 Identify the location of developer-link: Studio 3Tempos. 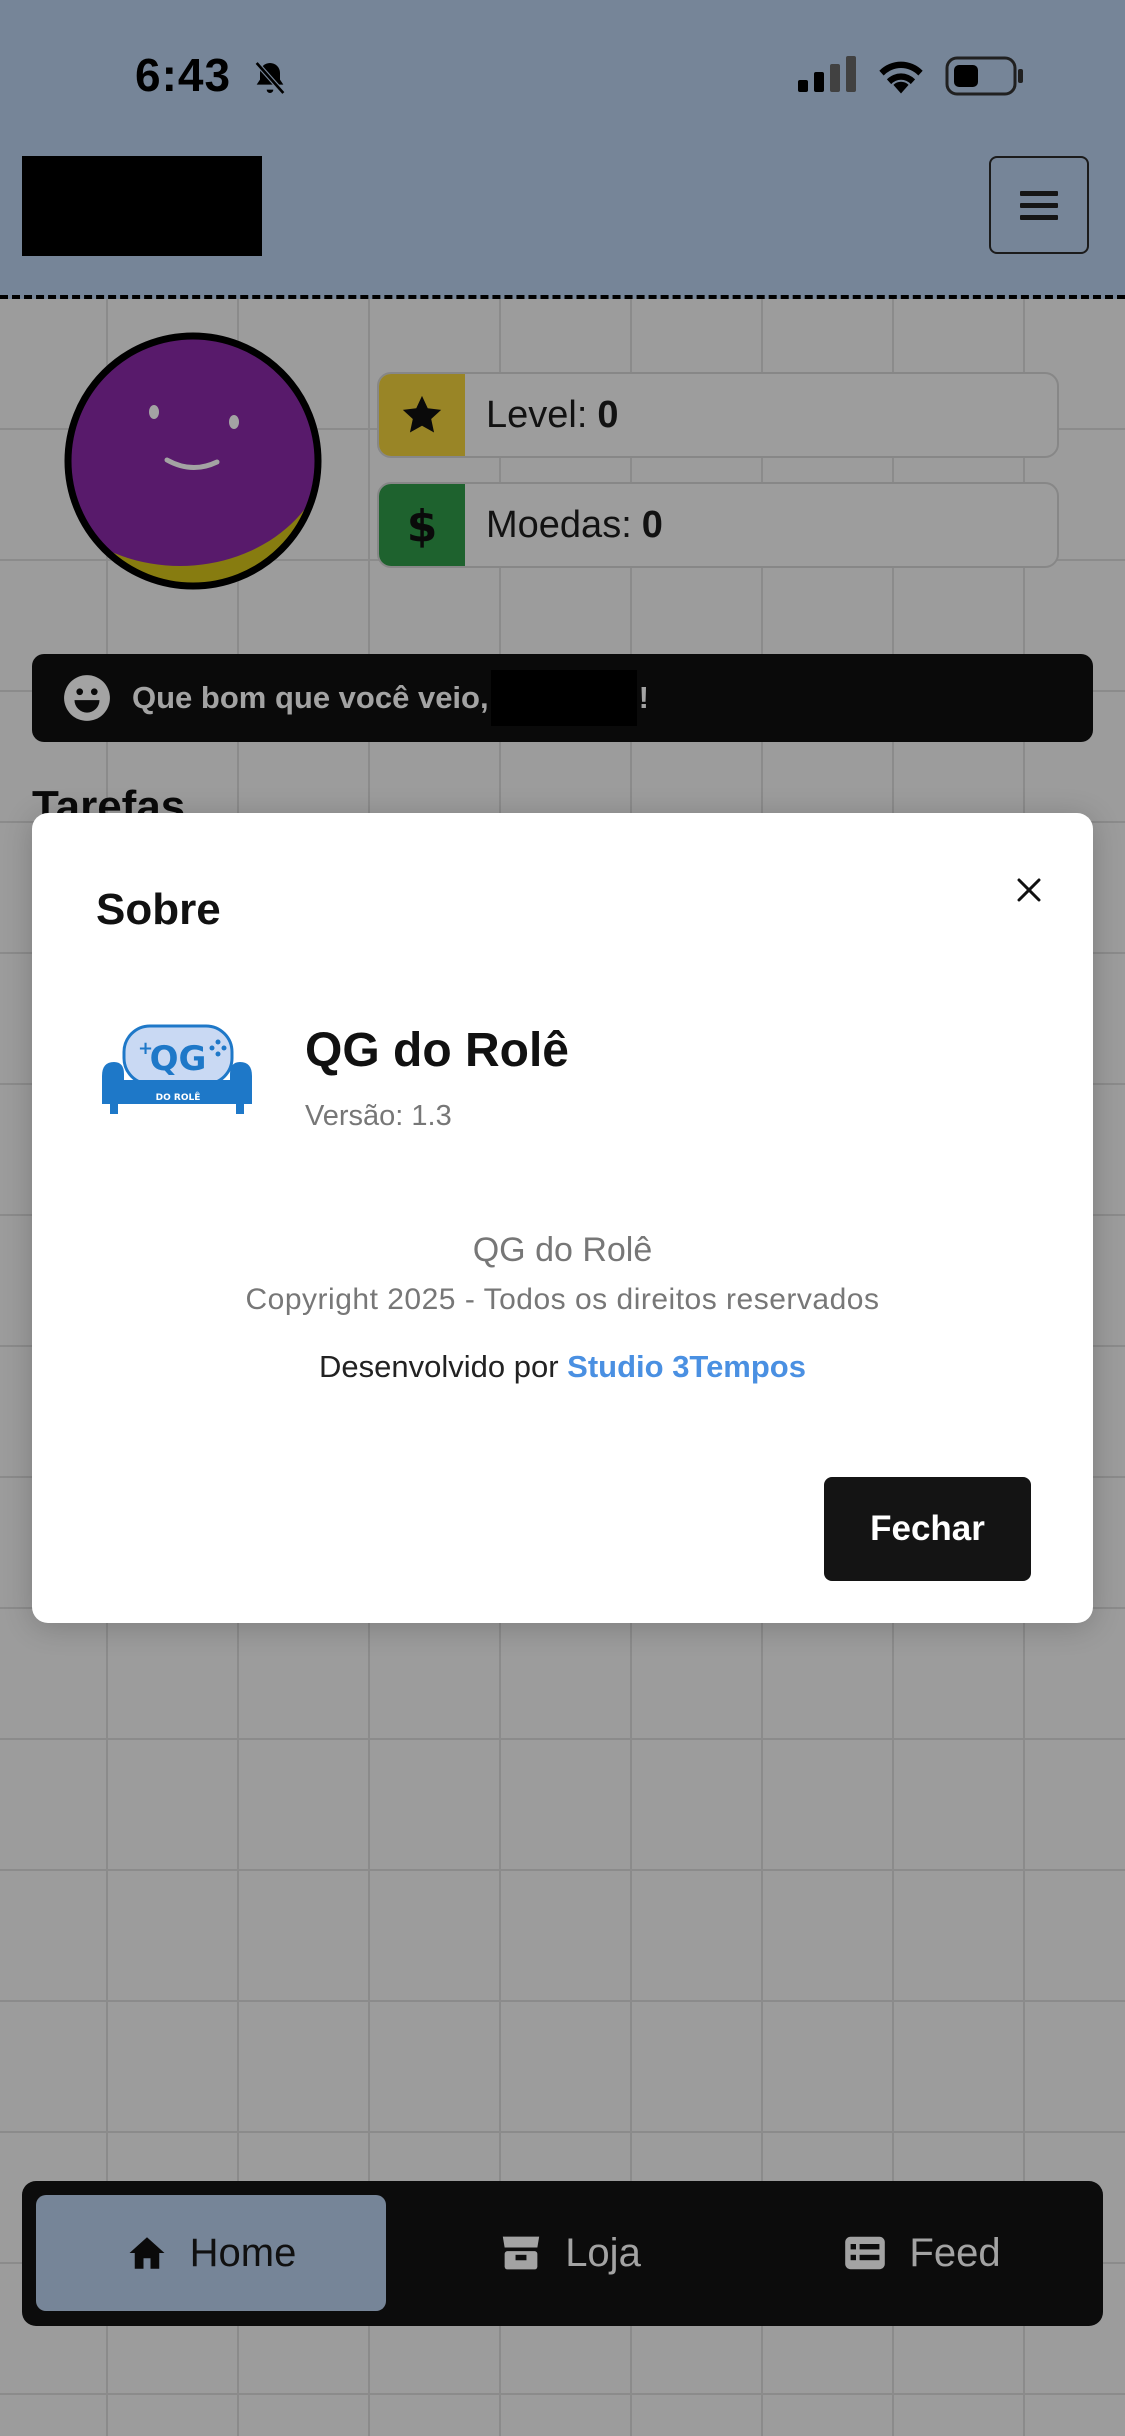
(686, 1366).